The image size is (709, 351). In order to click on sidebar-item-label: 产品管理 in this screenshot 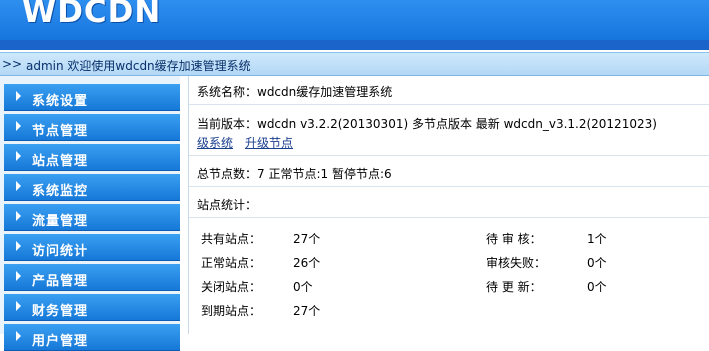, I will do `click(60, 281)`.